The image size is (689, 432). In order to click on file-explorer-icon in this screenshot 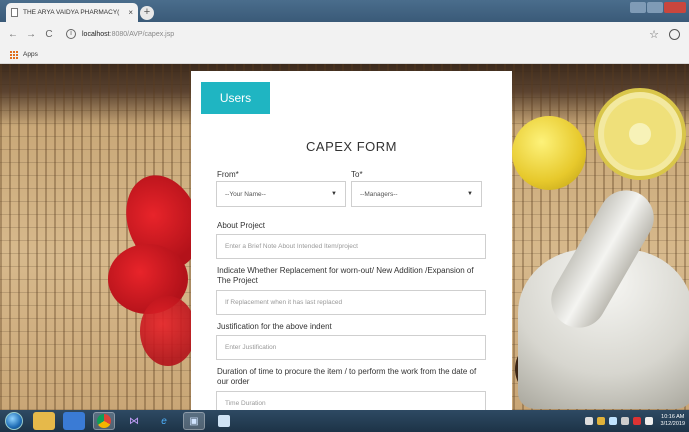, I will do `click(44, 421)`.